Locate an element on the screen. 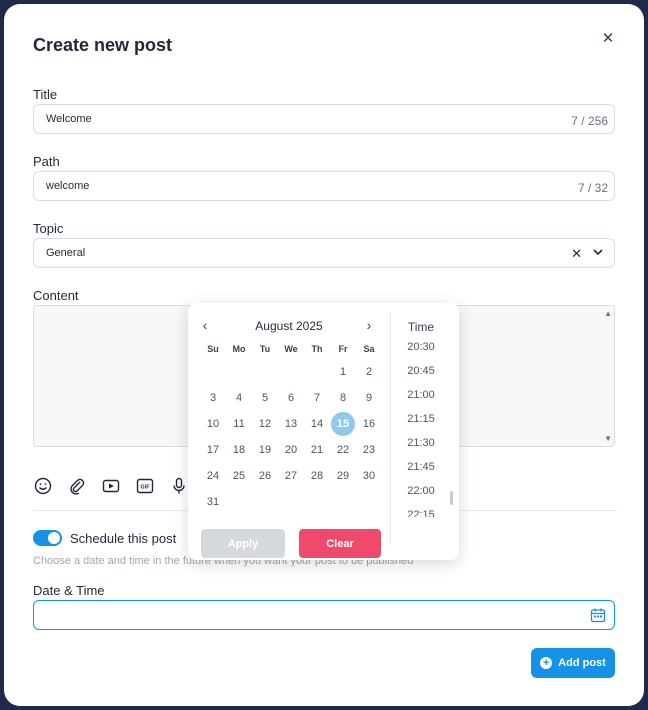 Image resolution: width=648 pixels, height=710 pixels. time-list: 20:30 20:45 21:00 21:15 21:30 21:45 22:00 22:15 is located at coordinates (421, 426).